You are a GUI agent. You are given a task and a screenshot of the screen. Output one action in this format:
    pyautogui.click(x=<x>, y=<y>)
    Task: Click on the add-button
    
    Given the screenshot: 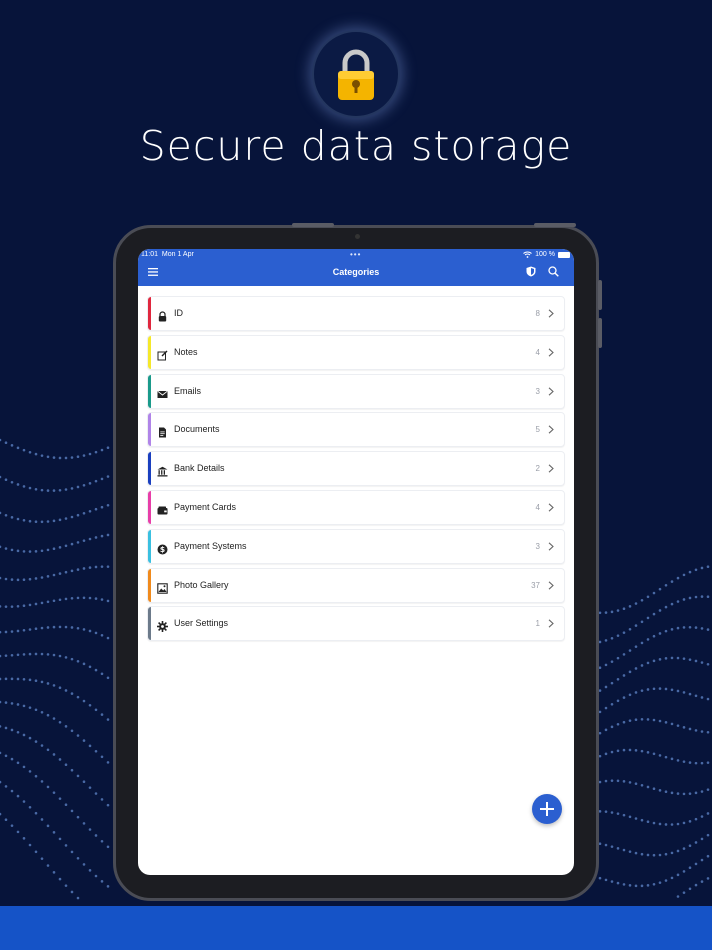 What is the action you would take?
    pyautogui.click(x=547, y=809)
    